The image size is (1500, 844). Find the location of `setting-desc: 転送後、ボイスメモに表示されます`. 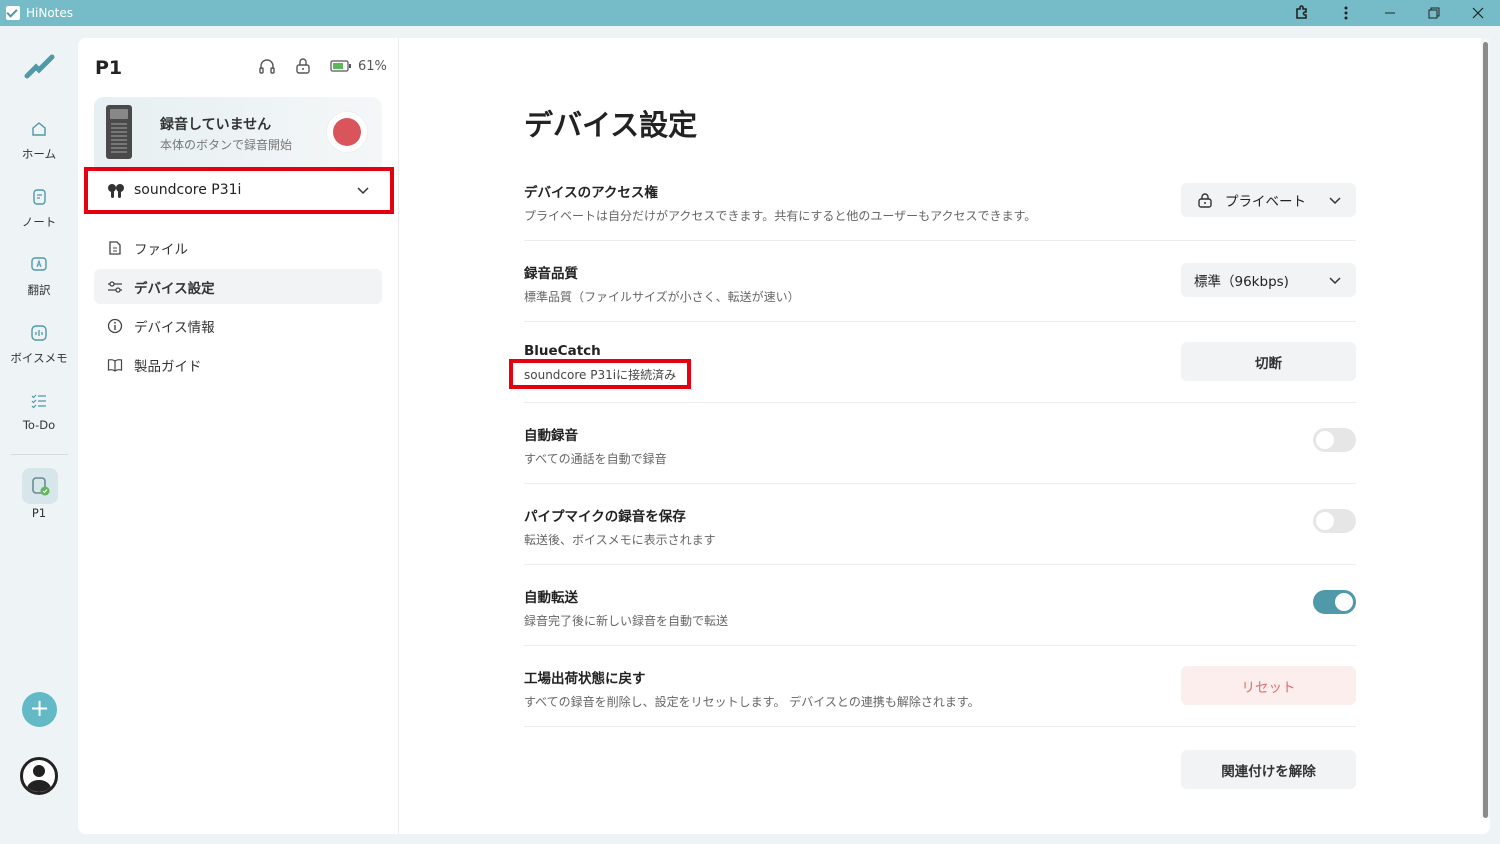

setting-desc: 転送後、ボイスメモに表示されます is located at coordinates (620, 540).